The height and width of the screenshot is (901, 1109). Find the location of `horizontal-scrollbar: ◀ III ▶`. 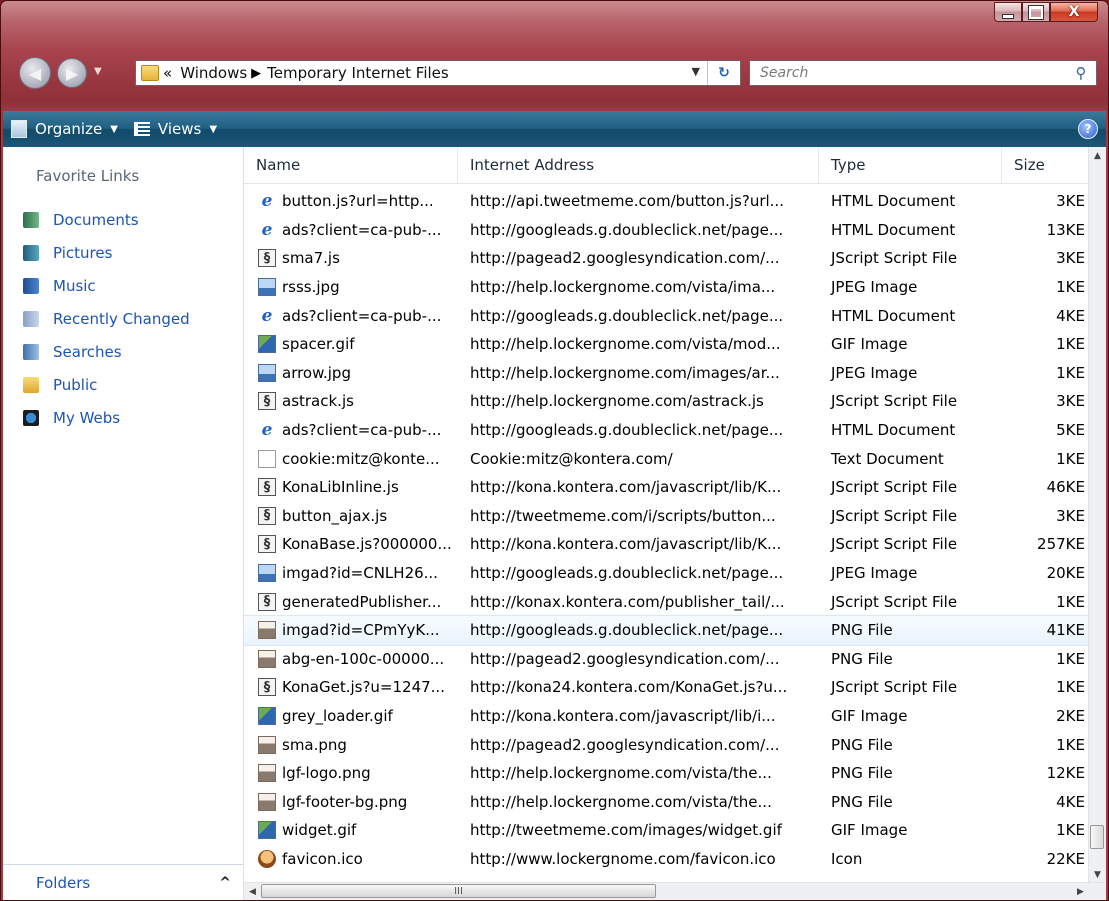

horizontal-scrollbar: ◀ III ▶ is located at coordinates (675, 891).